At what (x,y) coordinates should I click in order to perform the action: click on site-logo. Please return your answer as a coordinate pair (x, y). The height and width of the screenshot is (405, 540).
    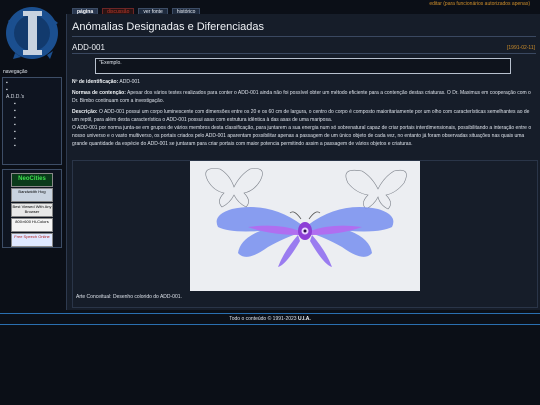
    Looking at the image, I should click on (32, 33).